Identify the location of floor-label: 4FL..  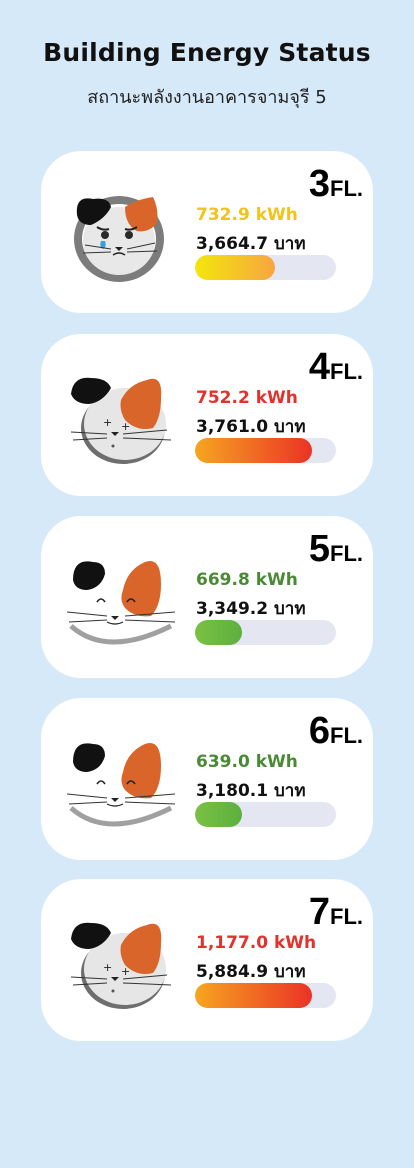
(335, 367).